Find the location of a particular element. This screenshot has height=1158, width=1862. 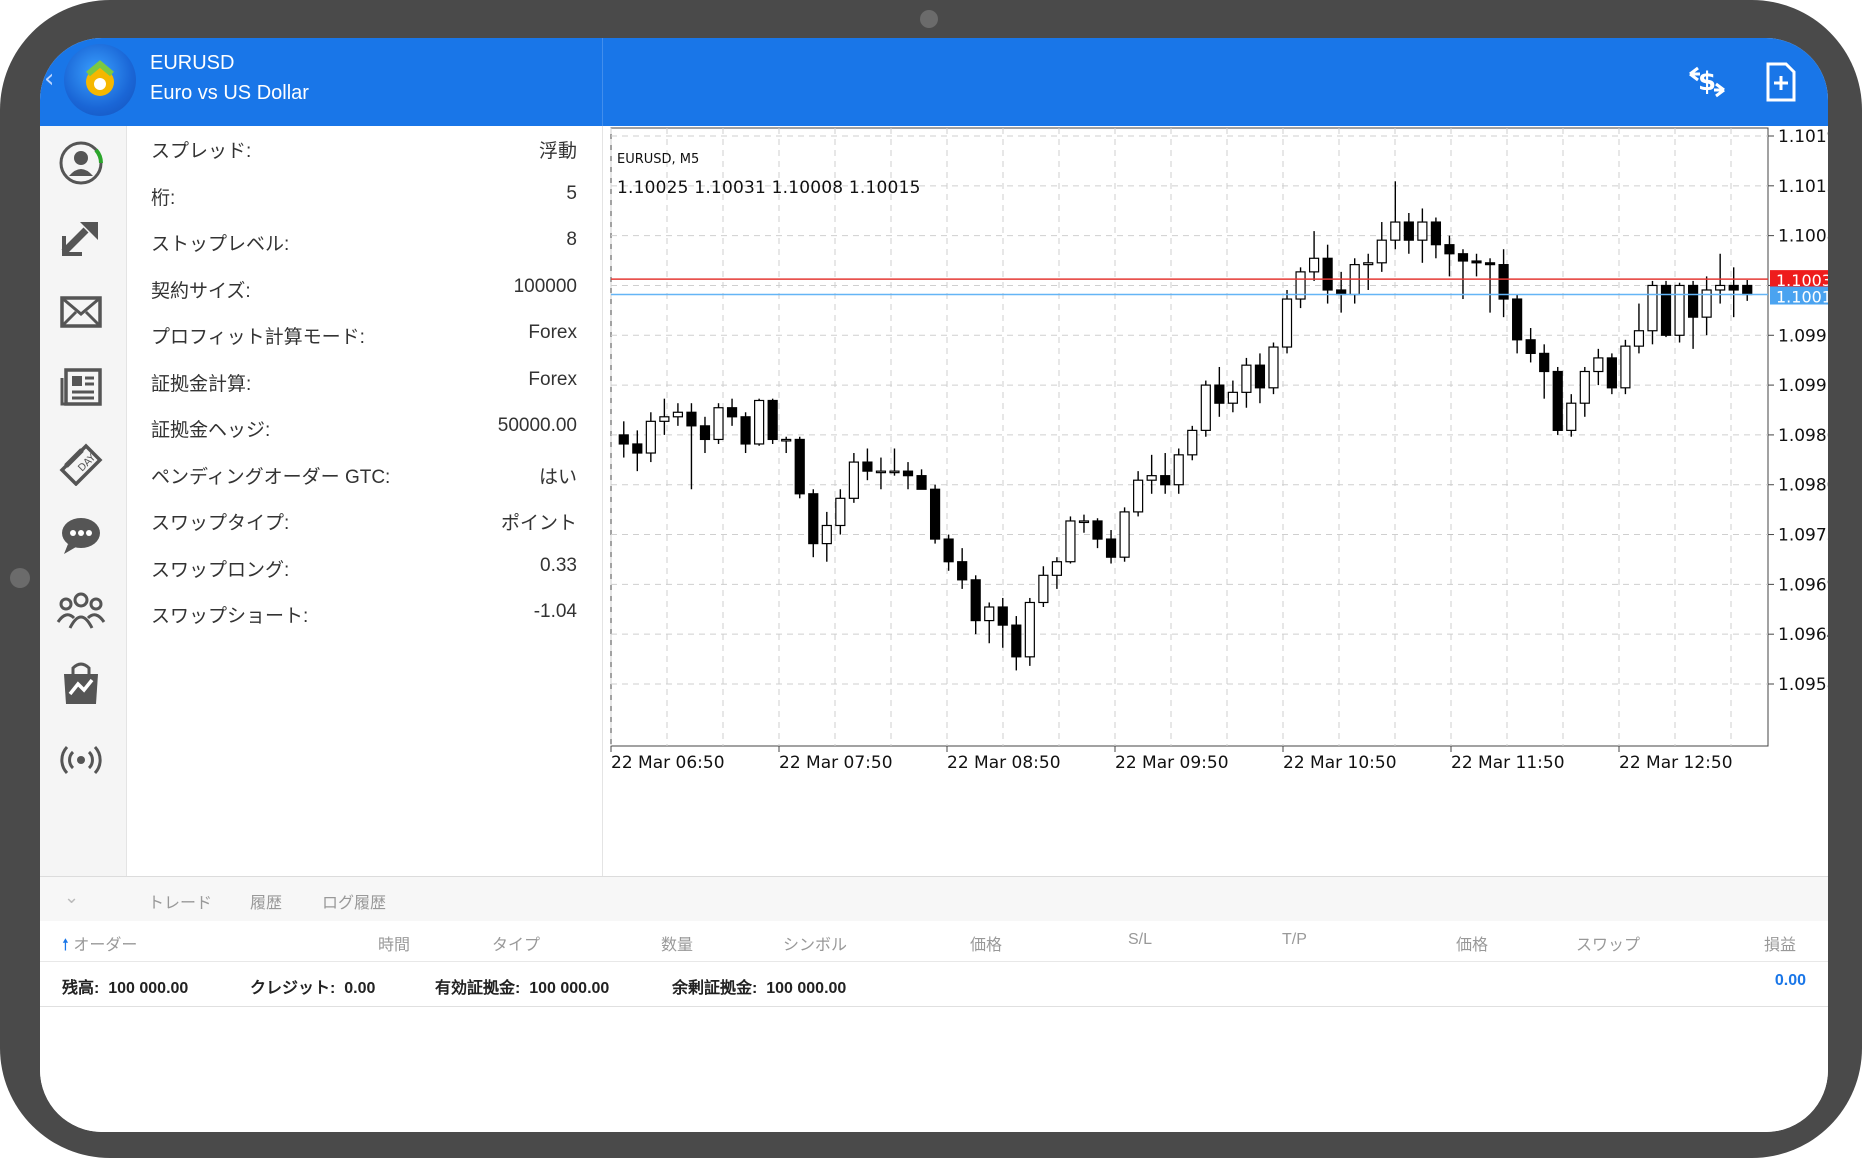

spec-label: 桁: is located at coordinates (163, 198).